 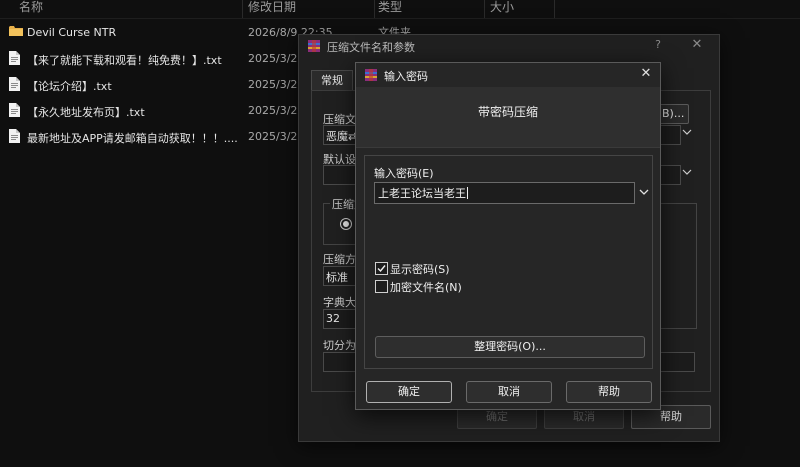 I want to click on dialog-title: 压缩文件名和参数, so click(x=371, y=47).